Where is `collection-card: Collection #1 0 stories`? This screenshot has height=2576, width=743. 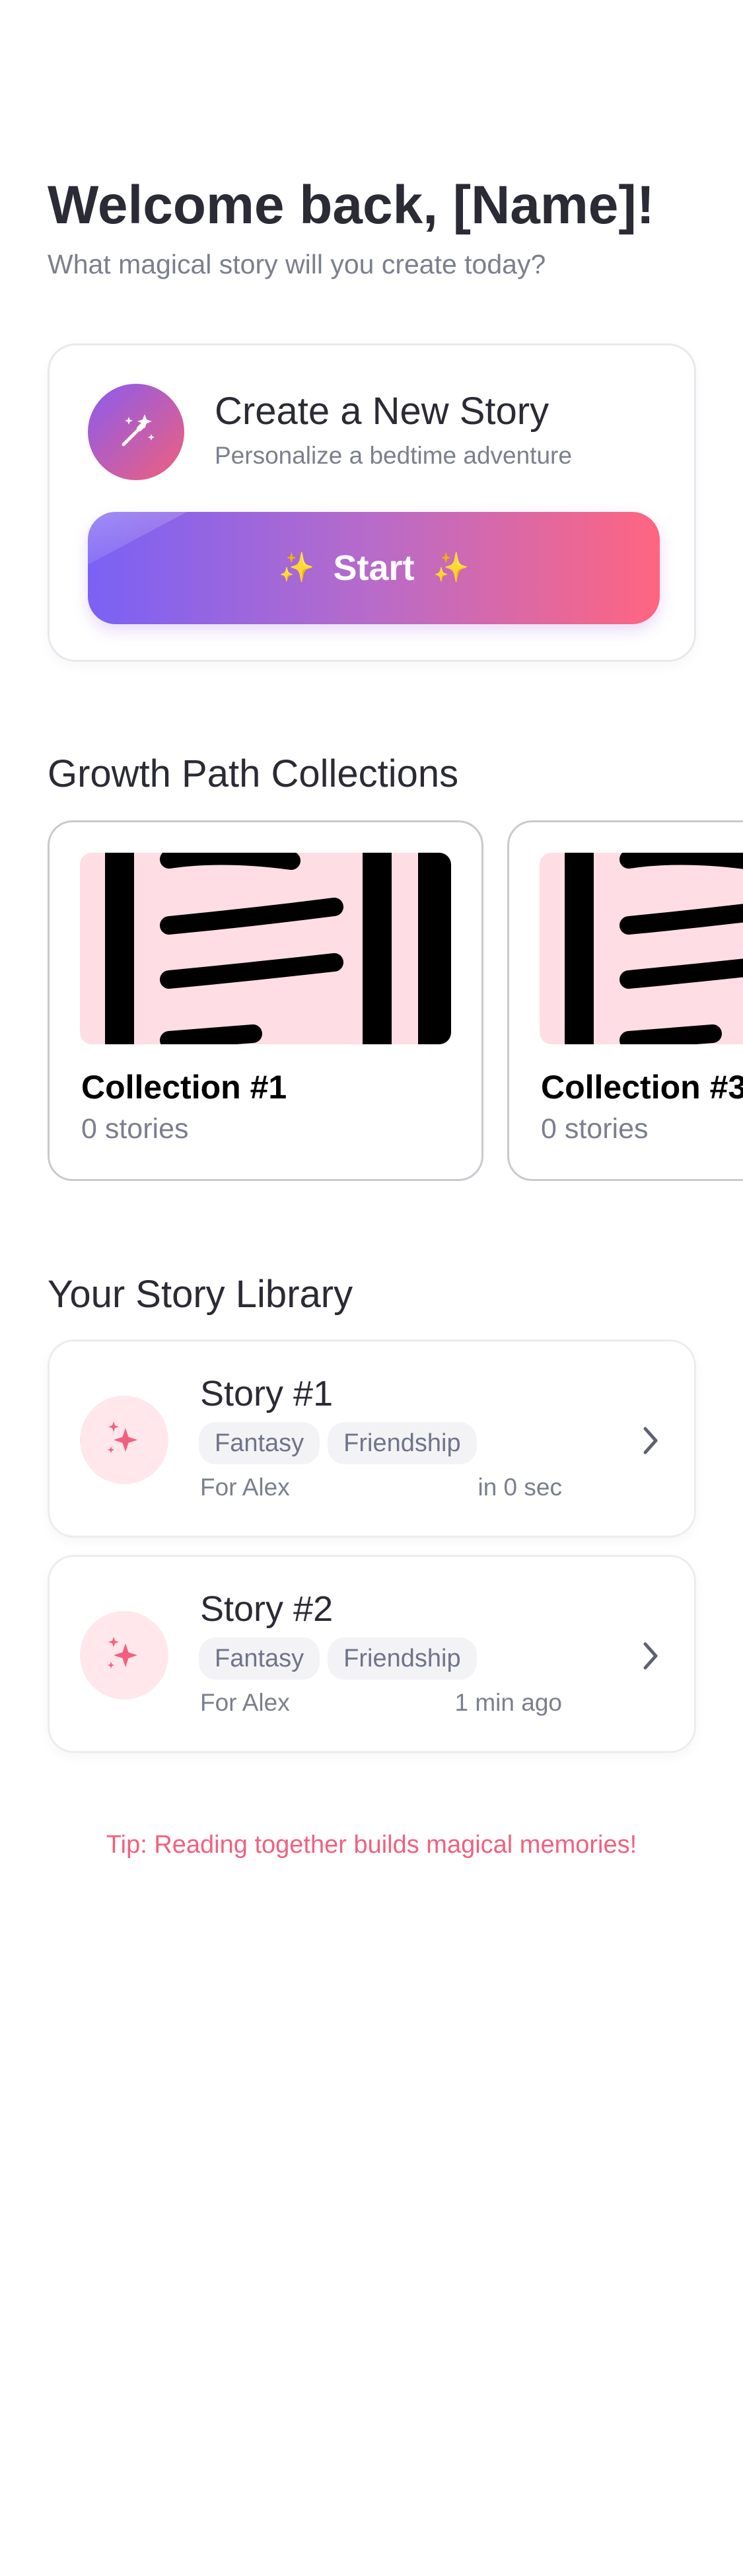 collection-card: Collection #1 0 stories is located at coordinates (265, 1001).